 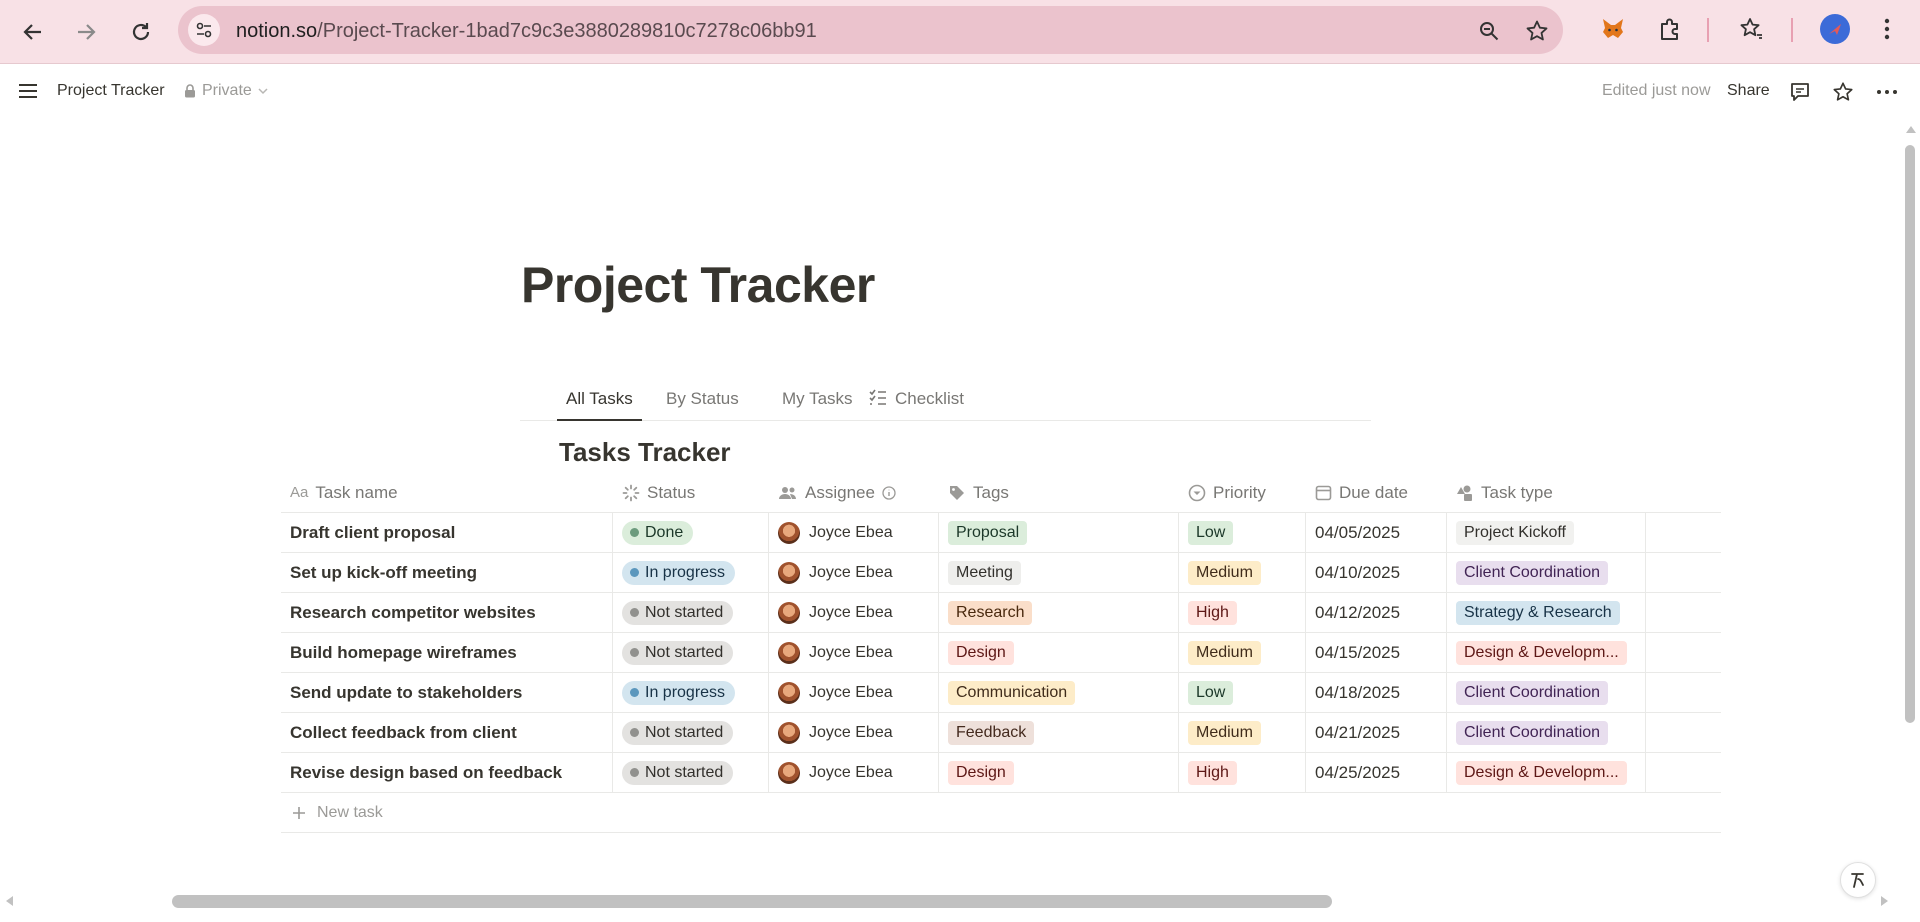 What do you see at coordinates (1546, 532) in the screenshot?
I see `task-type-cell: Project Kickoff` at bounding box center [1546, 532].